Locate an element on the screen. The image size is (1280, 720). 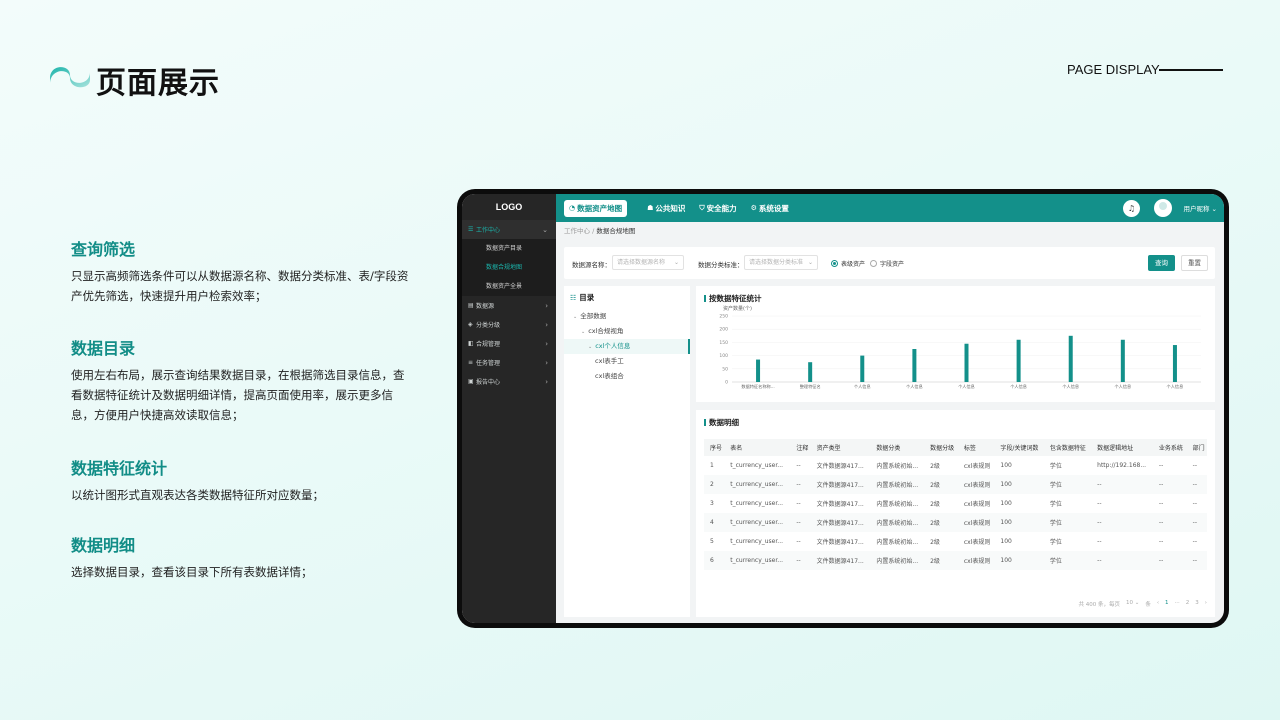
section-title: 数据目录 is located at coordinates (103, 348).